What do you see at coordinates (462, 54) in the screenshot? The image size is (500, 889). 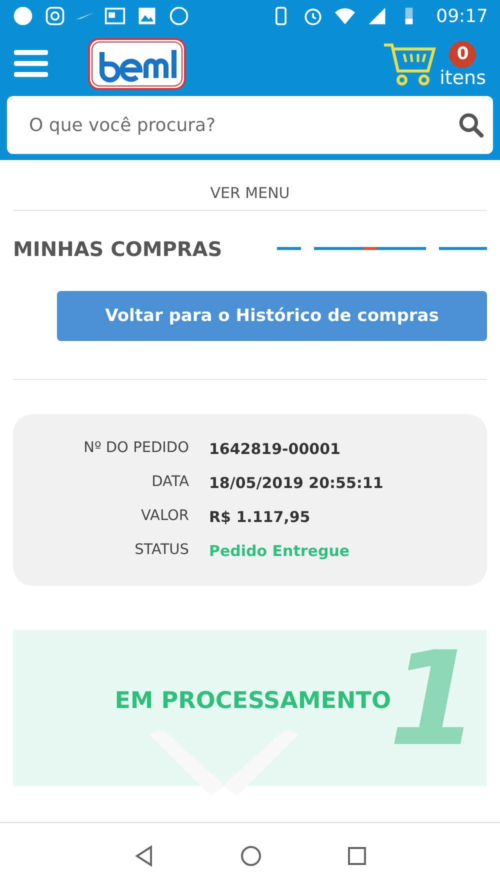 I see `cart-count-badge: 0` at bounding box center [462, 54].